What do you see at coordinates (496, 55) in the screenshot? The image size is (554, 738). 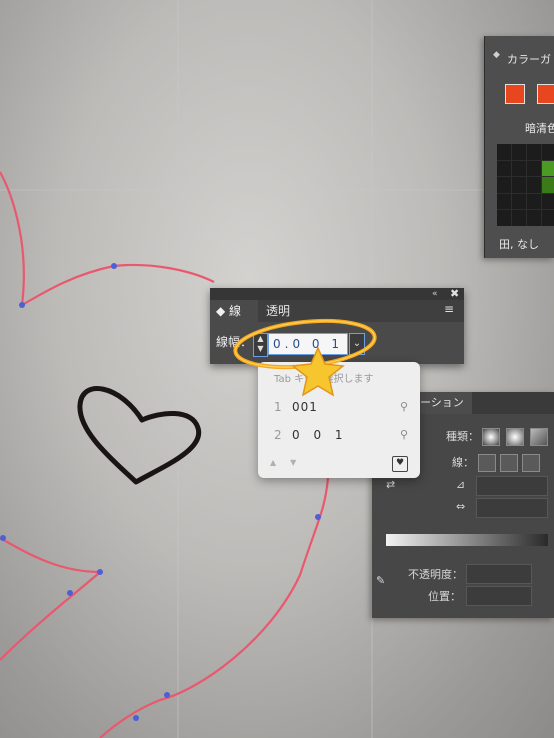 I see `panel-collapse-chevron-icon: ◆` at bounding box center [496, 55].